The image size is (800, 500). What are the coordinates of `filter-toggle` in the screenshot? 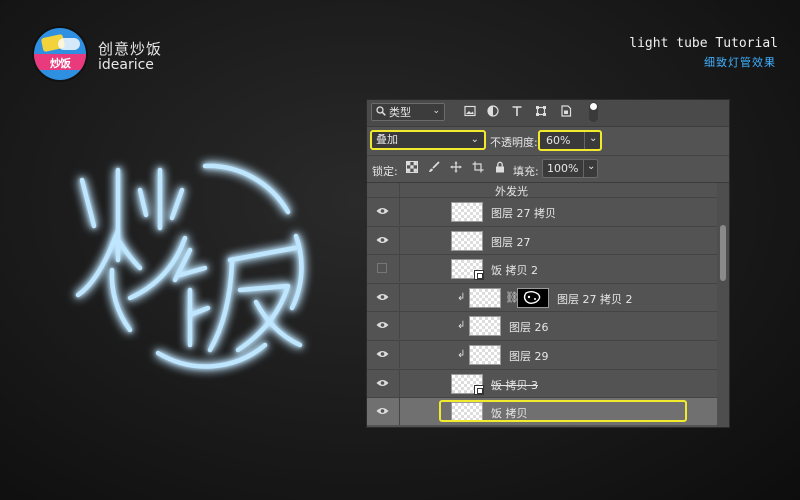 It's located at (593, 112).